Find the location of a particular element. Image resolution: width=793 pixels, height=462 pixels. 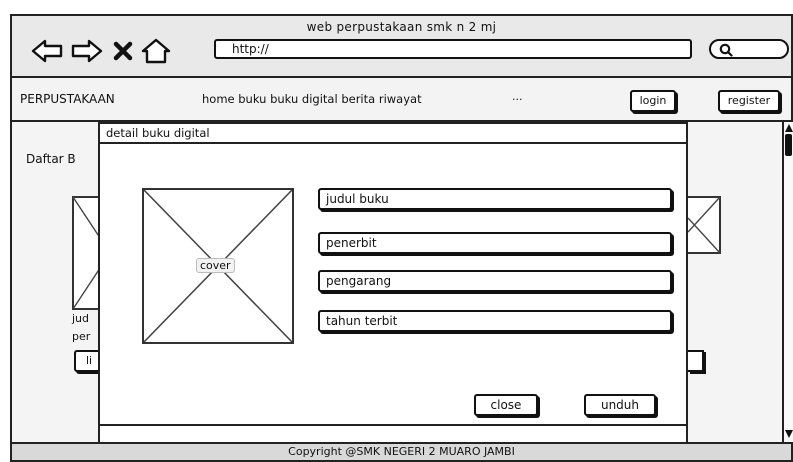

forward-arrow-icon is located at coordinates (87, 51).